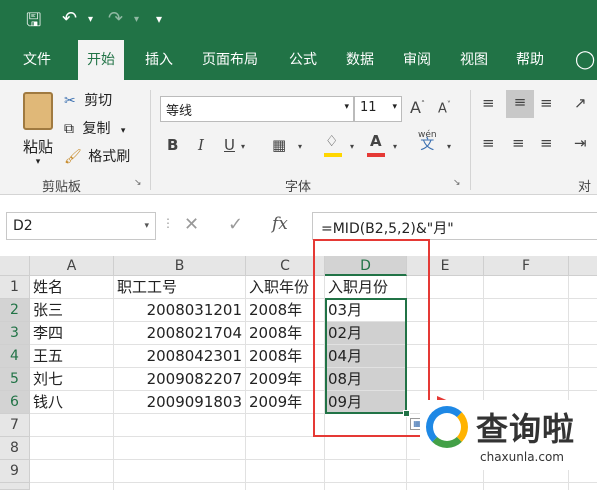 The width and height of the screenshot is (597, 490). What do you see at coordinates (72, 287) in the screenshot?
I see `cell-a1: 姓名` at bounding box center [72, 287].